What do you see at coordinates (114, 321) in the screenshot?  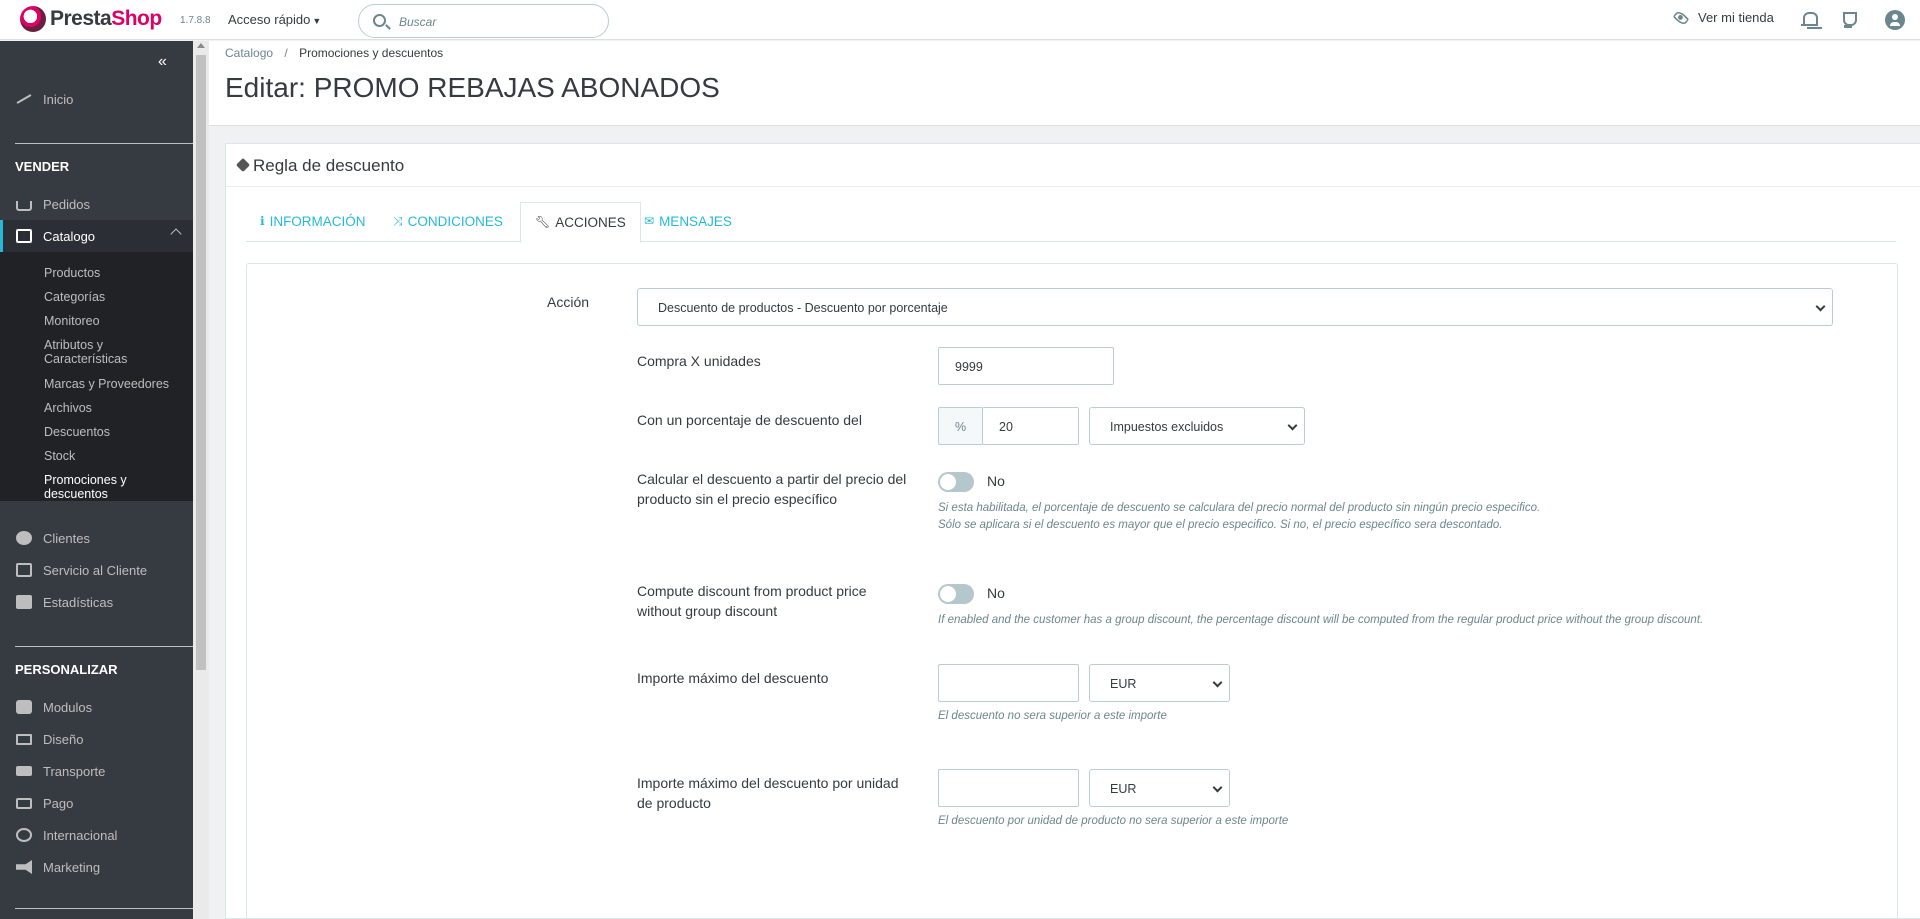 I see `submenu-item-monitoring: Monitoreo` at bounding box center [114, 321].